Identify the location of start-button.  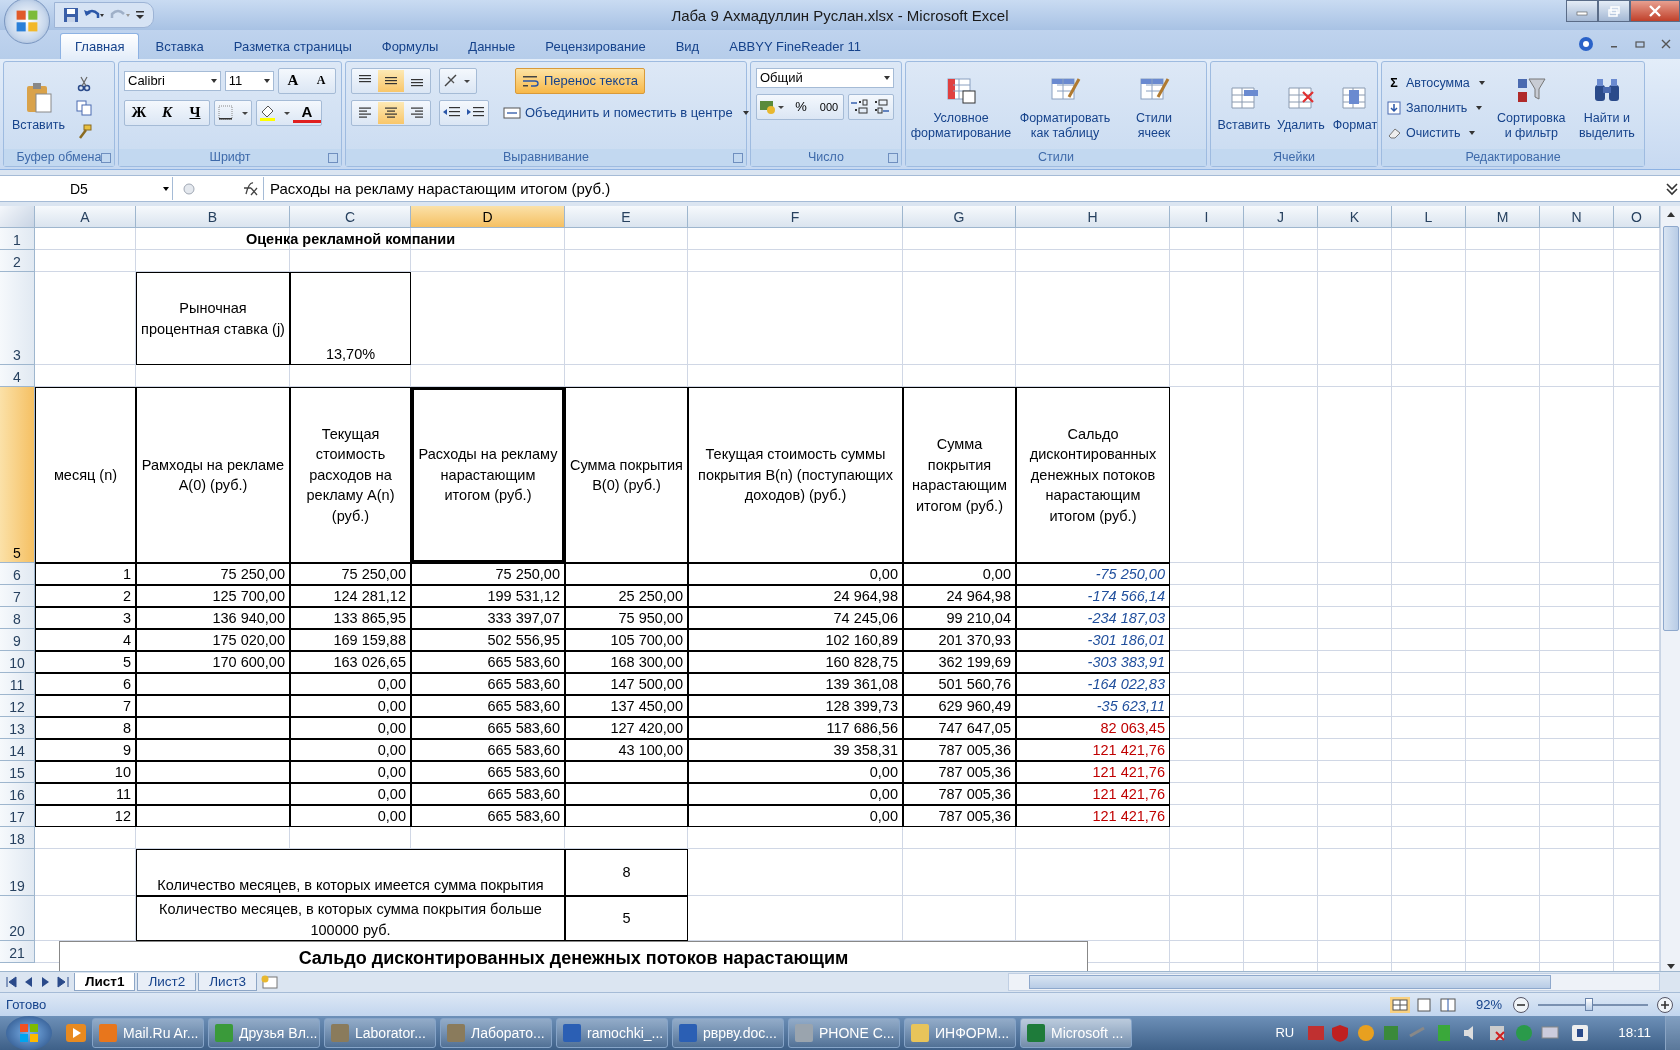
(29, 1033).